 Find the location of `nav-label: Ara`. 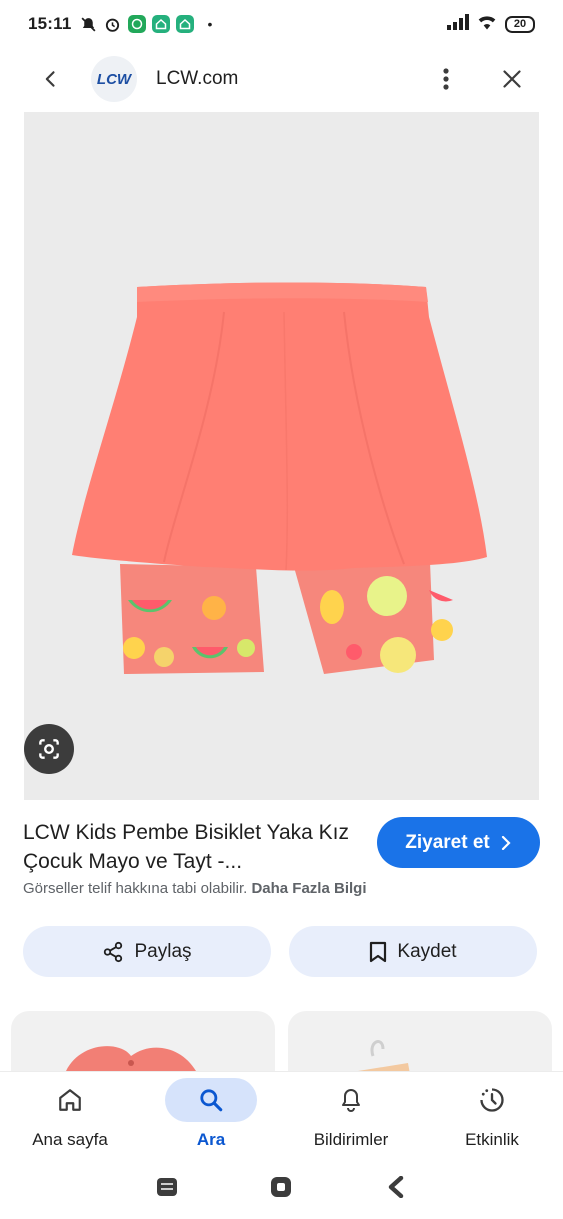

nav-label: Ara is located at coordinates (211, 1139).